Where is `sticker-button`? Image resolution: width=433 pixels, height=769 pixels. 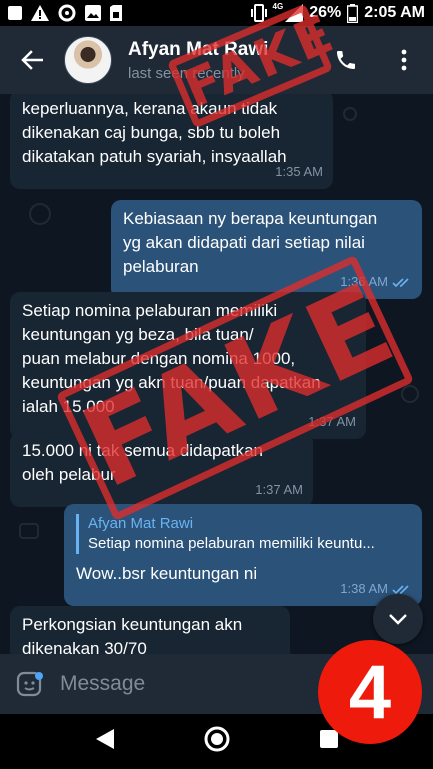
sticker-button is located at coordinates (30, 684).